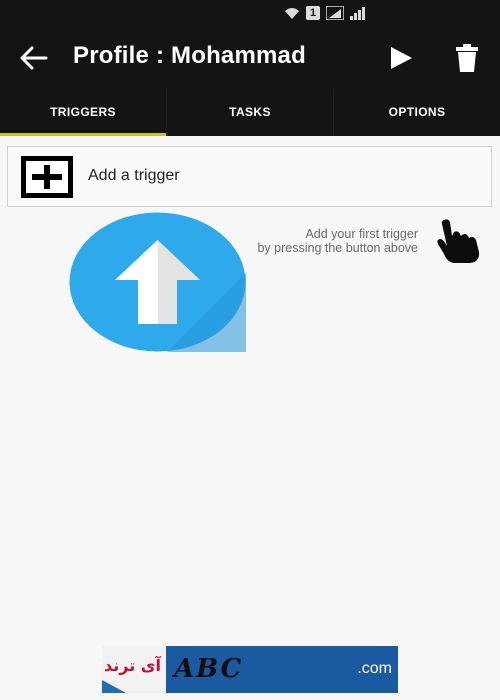 This screenshot has width=500, height=700. Describe the element at coordinates (34, 58) in the screenshot. I see `arrow-left-icon` at that location.